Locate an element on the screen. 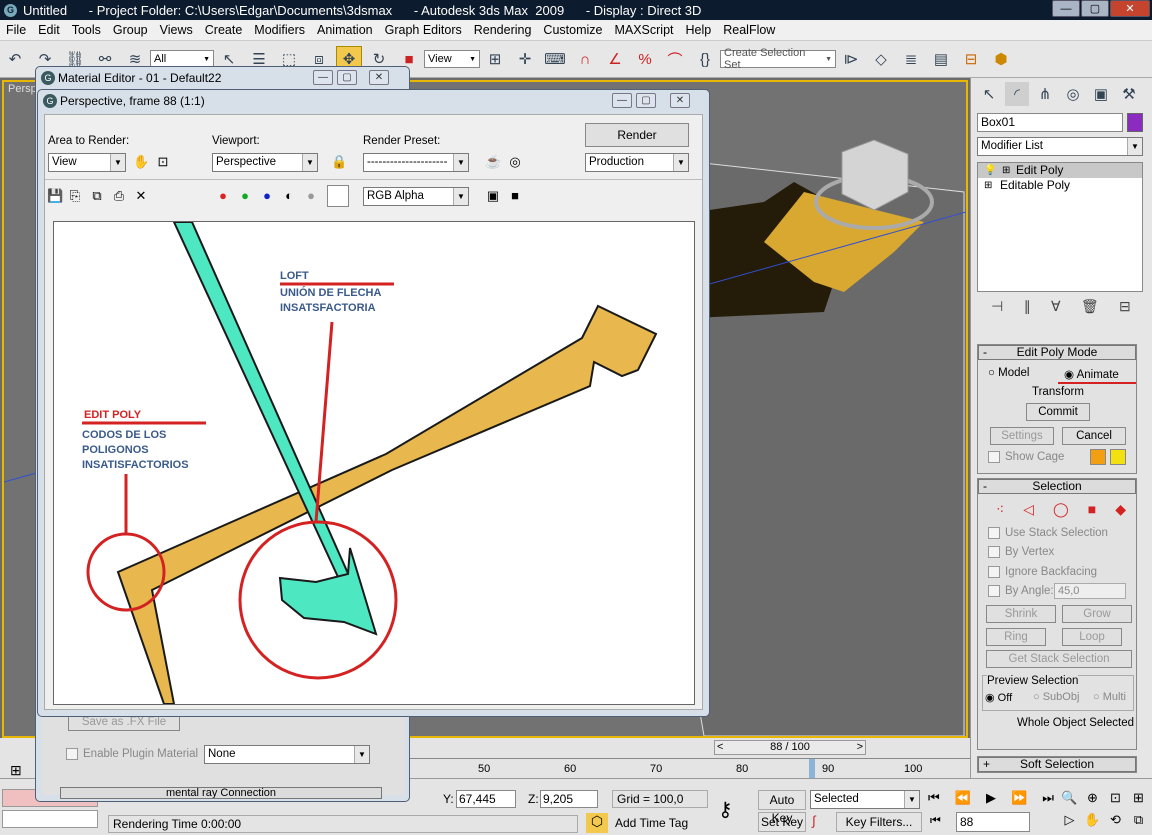 The width and height of the screenshot is (1152, 835). named-selection-set-dropdown: Create Selection Set is located at coordinates (778, 59).